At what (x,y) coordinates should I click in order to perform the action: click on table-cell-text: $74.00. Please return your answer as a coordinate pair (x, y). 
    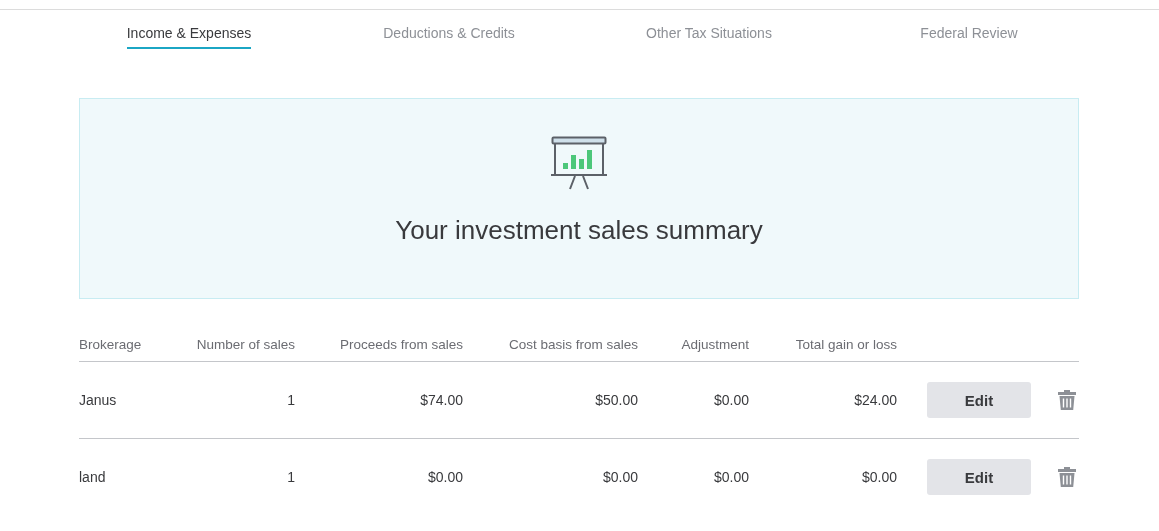
    Looking at the image, I should click on (441, 400).